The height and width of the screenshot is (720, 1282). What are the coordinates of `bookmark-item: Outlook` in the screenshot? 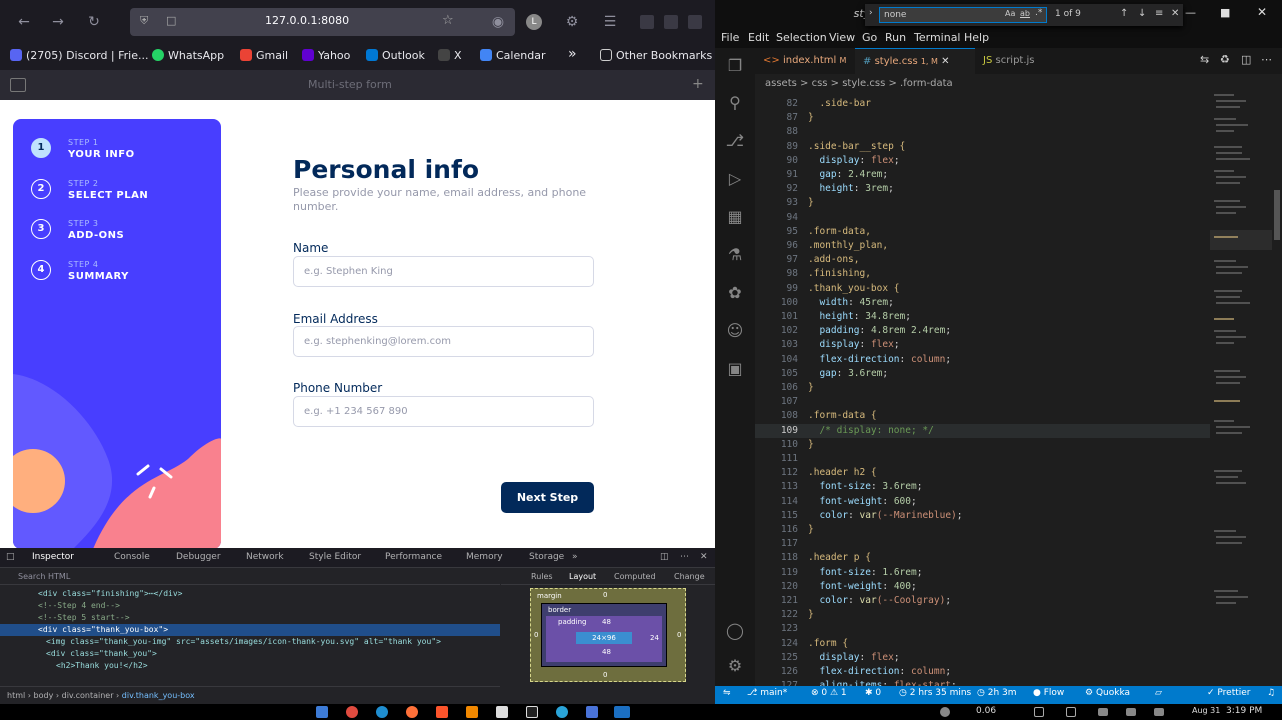 It's located at (395, 55).